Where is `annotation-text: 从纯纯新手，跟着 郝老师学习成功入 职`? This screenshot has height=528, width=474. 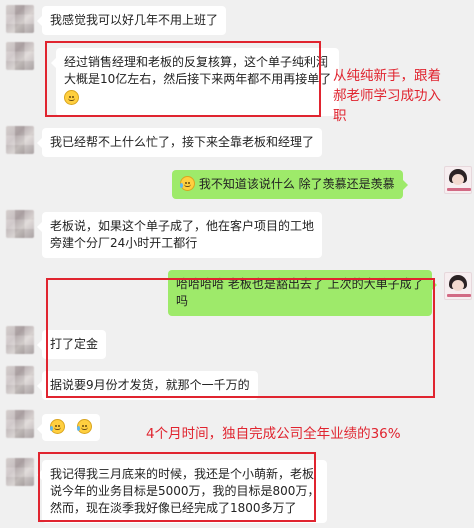
annotation-text: 从纯纯新手，跟着 郝老师学习成功入 职 is located at coordinates (387, 96).